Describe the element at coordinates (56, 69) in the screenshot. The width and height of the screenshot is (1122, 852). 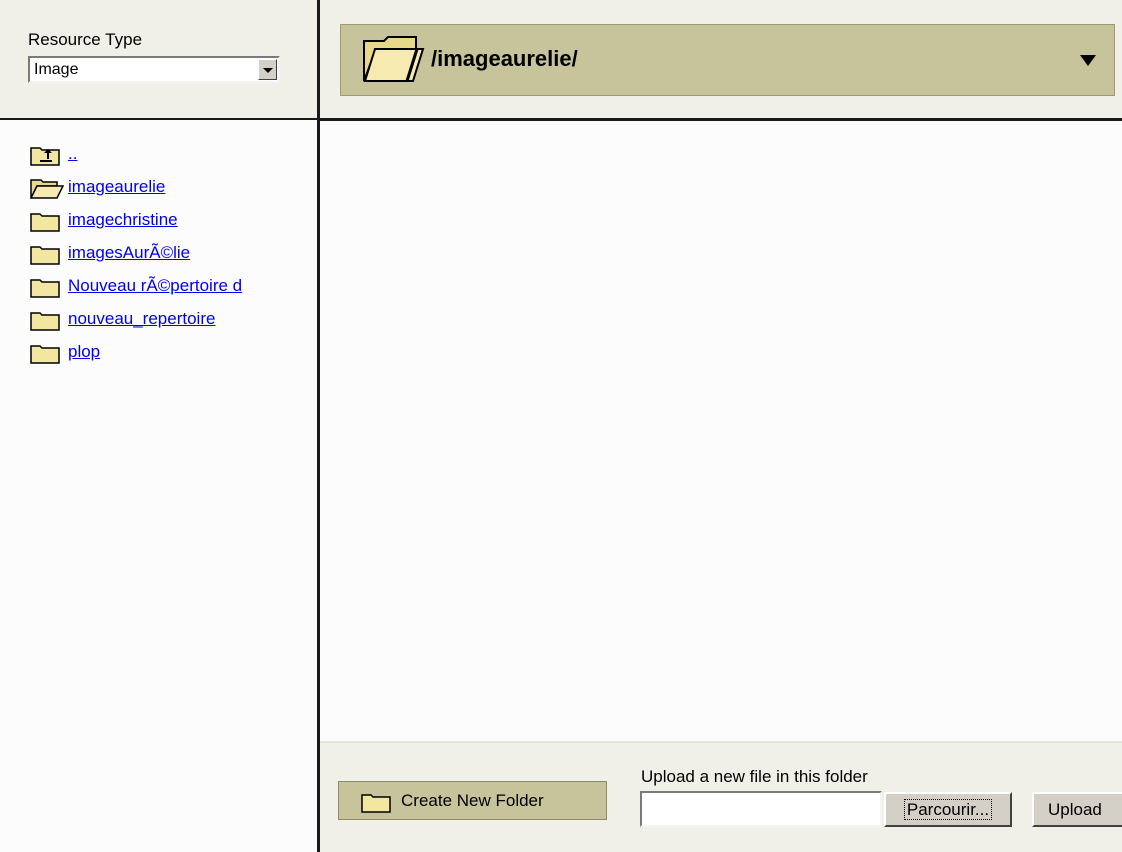
I see `resource-type-value: Image` at that location.